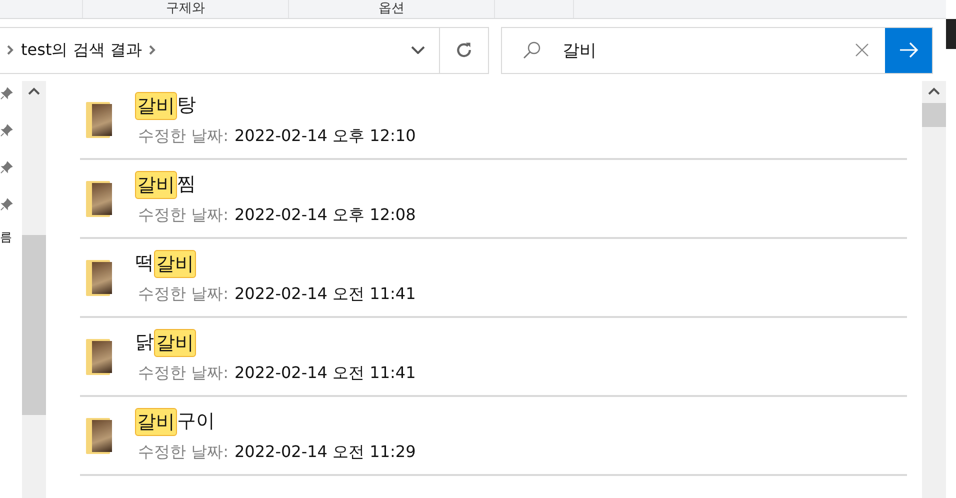 Image resolution: width=956 pixels, height=498 pixels. Describe the element at coordinates (464, 50) in the screenshot. I see `refresh-icon` at that location.